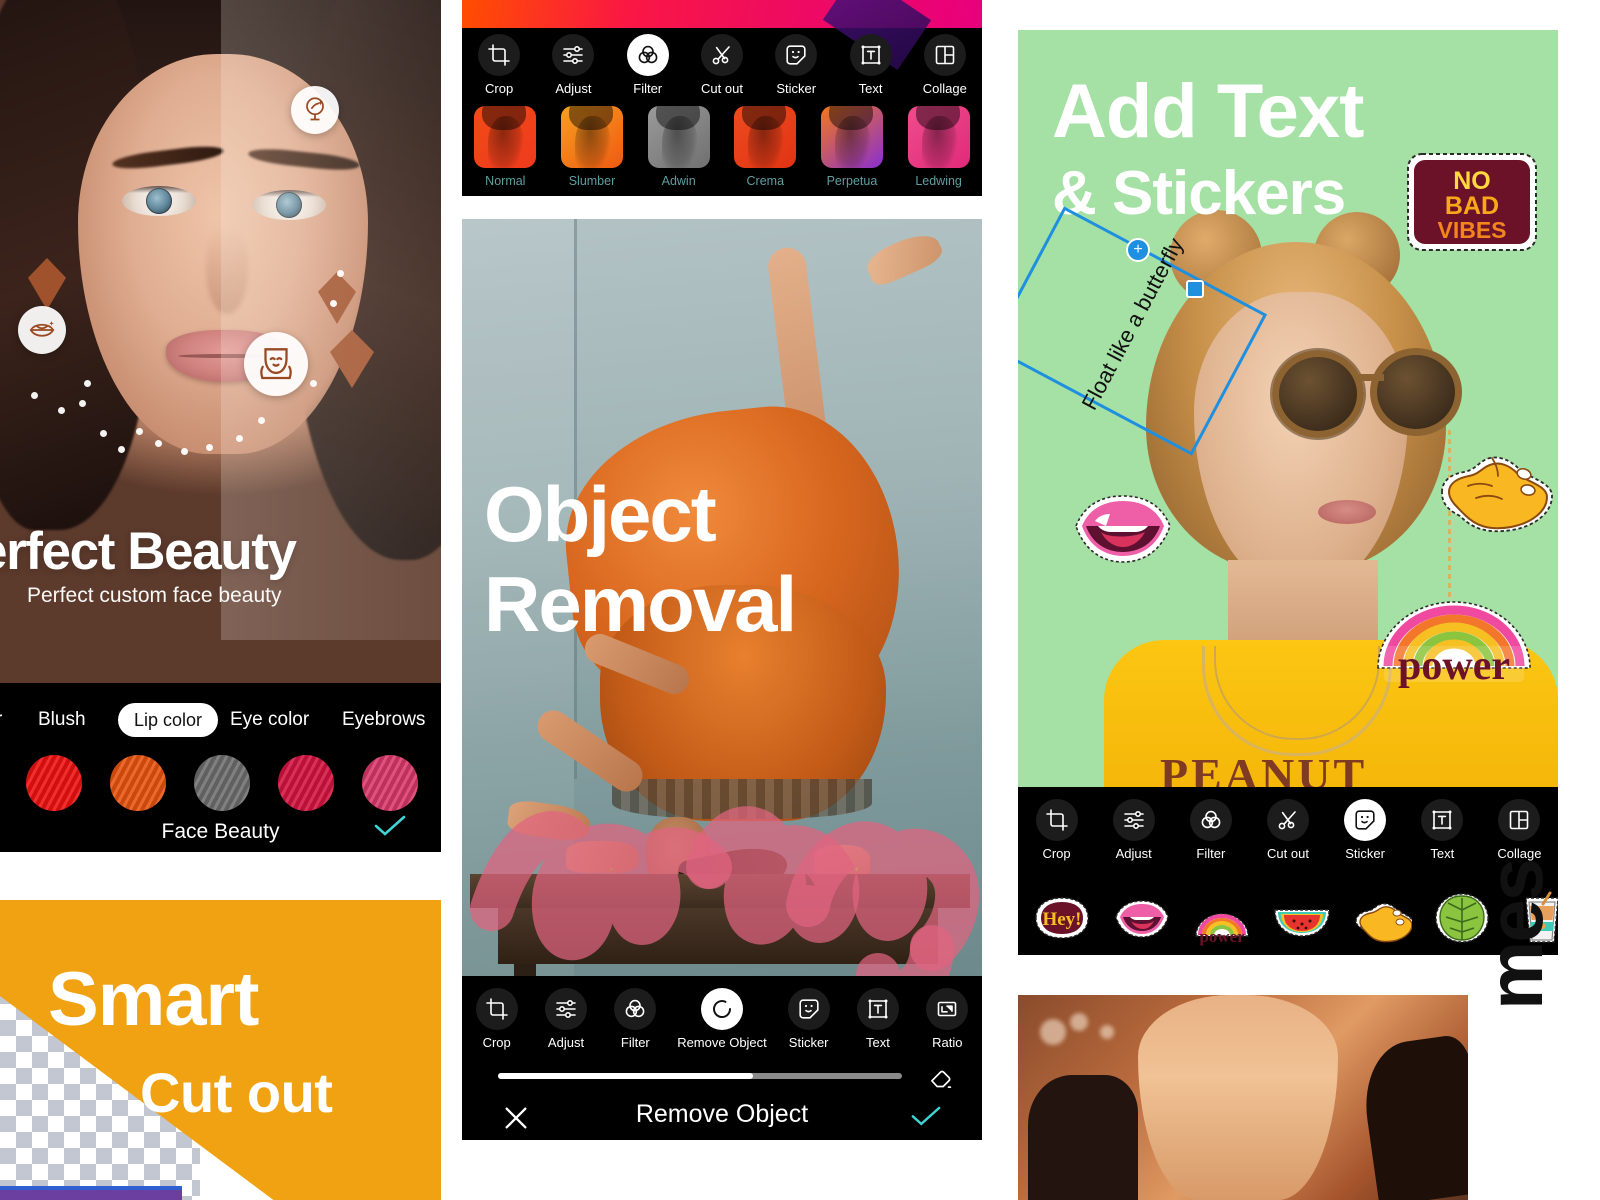 The width and height of the screenshot is (1600, 1200). Describe the element at coordinates (941, 1078) in the screenshot. I see `eraser-icon` at that location.